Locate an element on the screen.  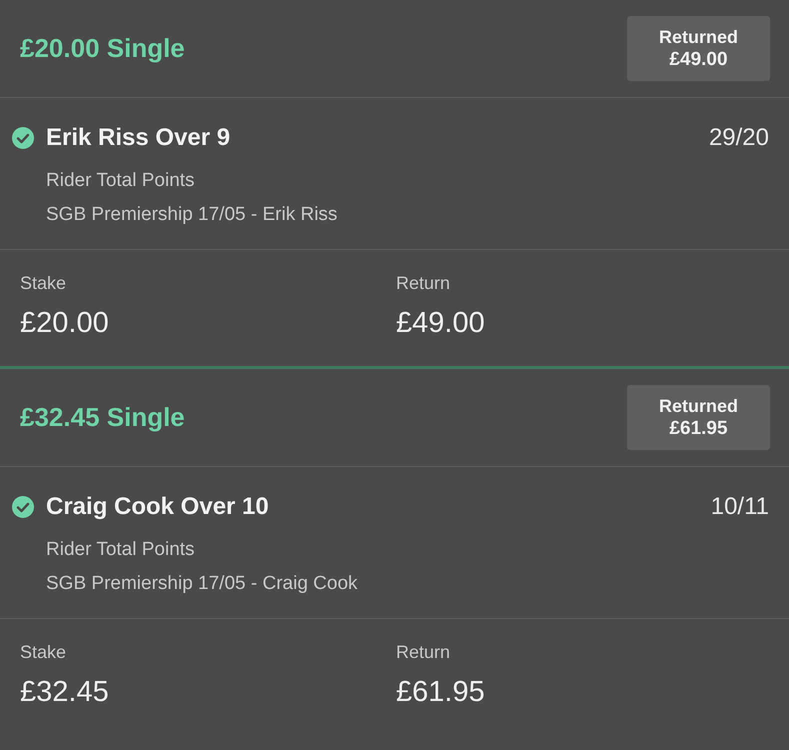
returned-badge: Returned £49.00 is located at coordinates (698, 48).